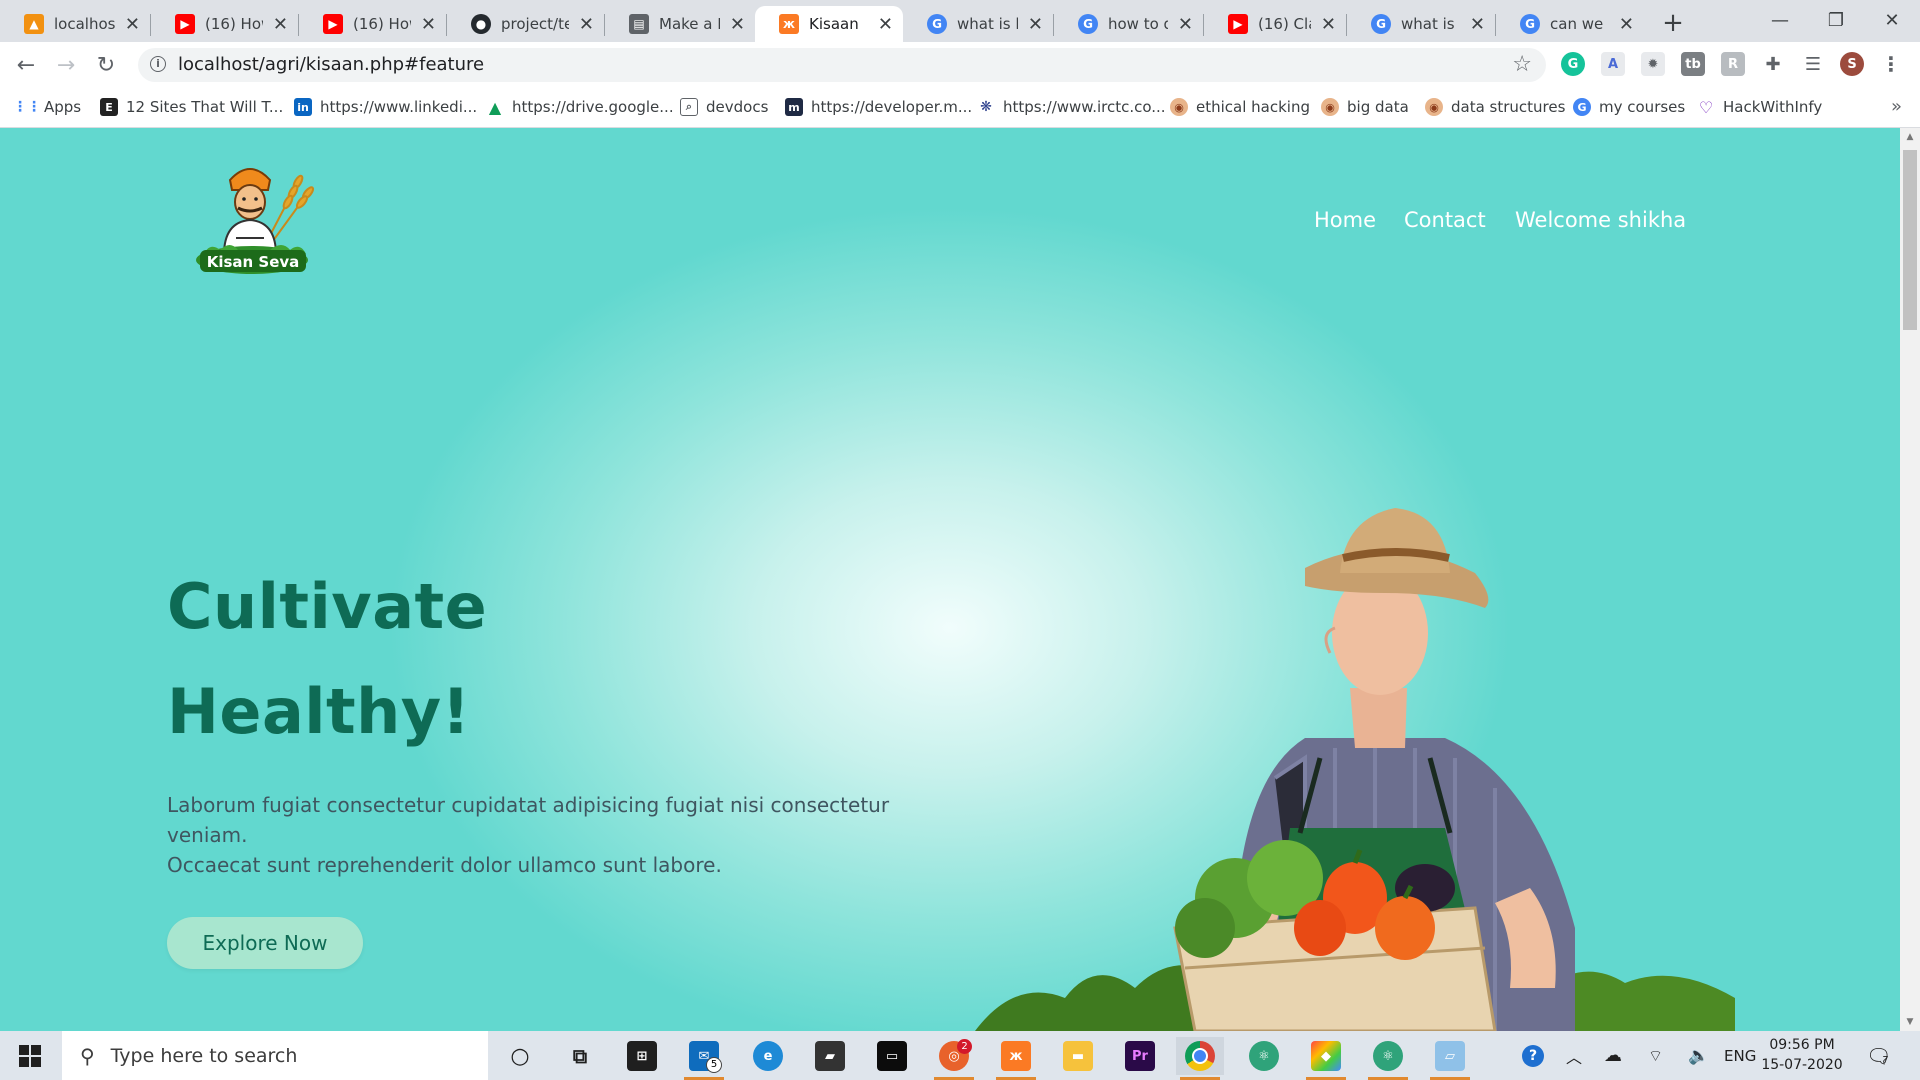 This screenshot has width=1920, height=1080. I want to click on nav-contact: Contact, so click(1445, 220).